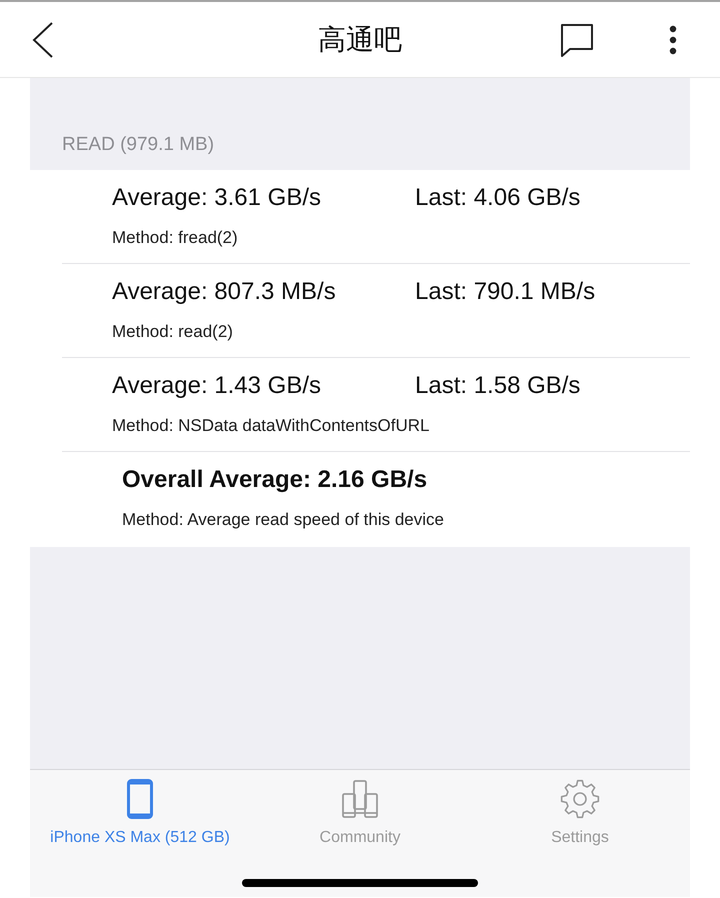 The image size is (720, 898). What do you see at coordinates (497, 197) in the screenshot?
I see `last-speed-text: Last: 4.06 GB/s` at bounding box center [497, 197].